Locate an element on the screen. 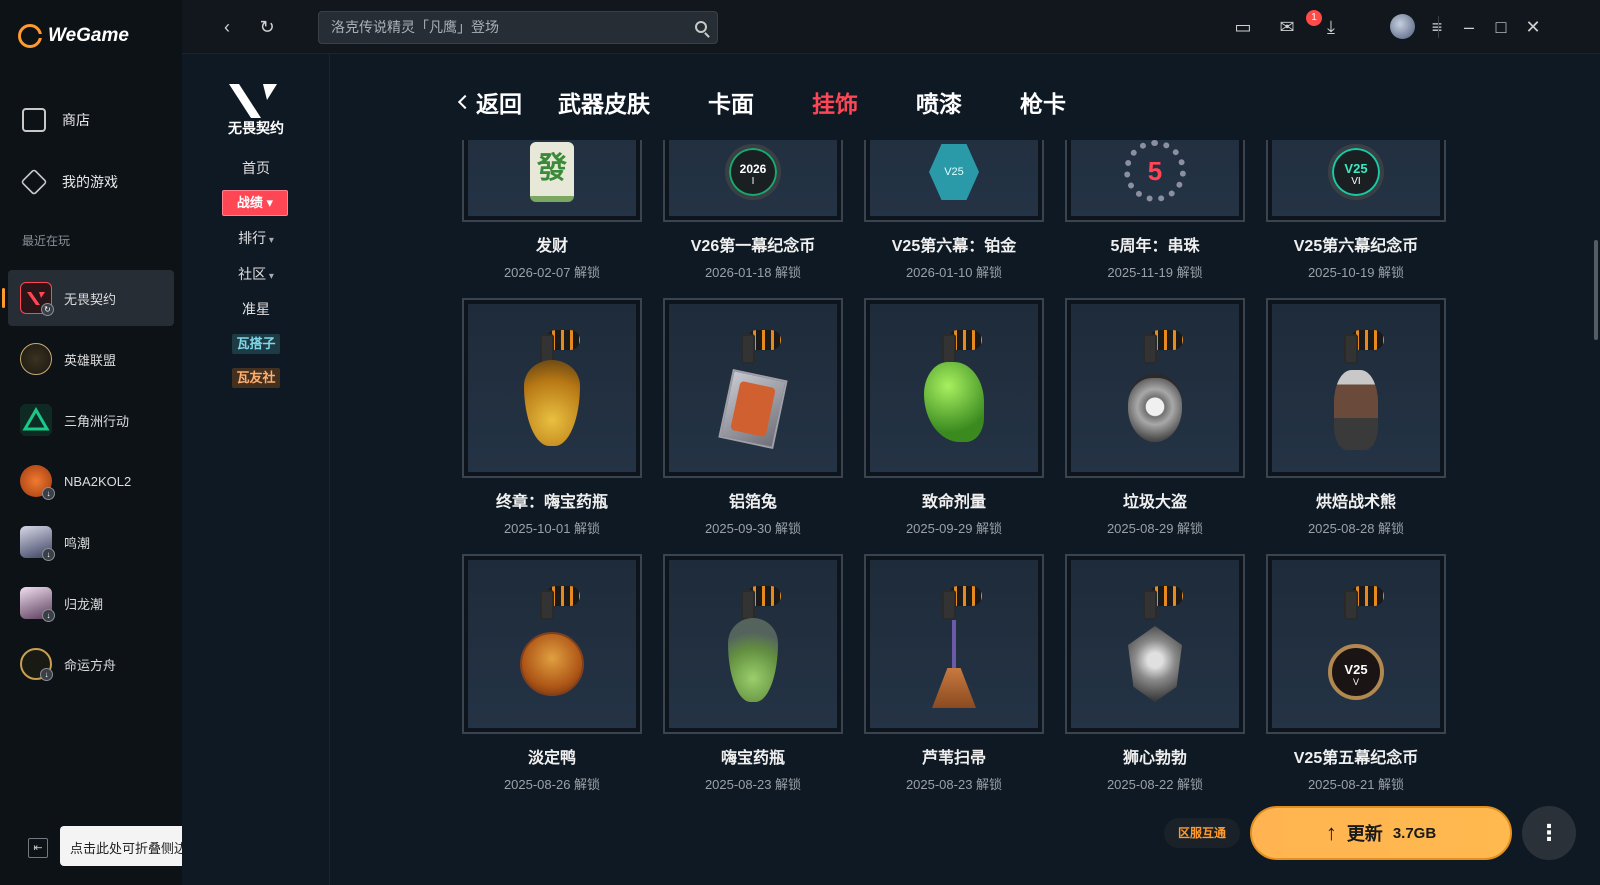  charm-name: V25第六幕：铂金 is located at coordinates (954, 246).